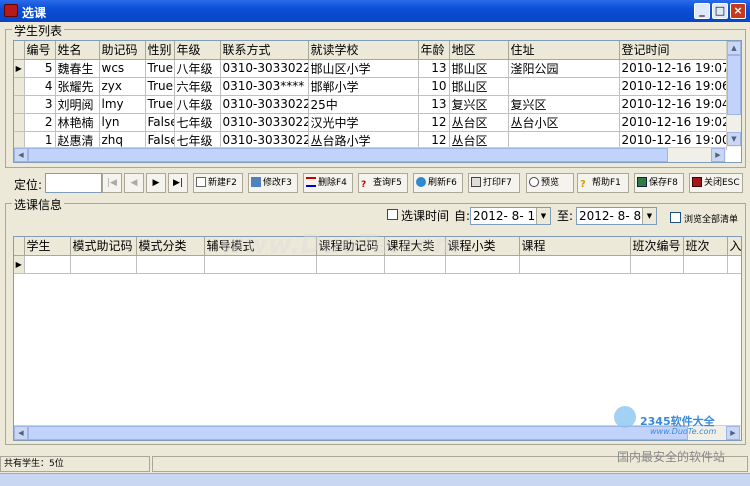 This screenshot has width=750, height=486. I want to click on cell-district: 复兴区, so click(479, 104).